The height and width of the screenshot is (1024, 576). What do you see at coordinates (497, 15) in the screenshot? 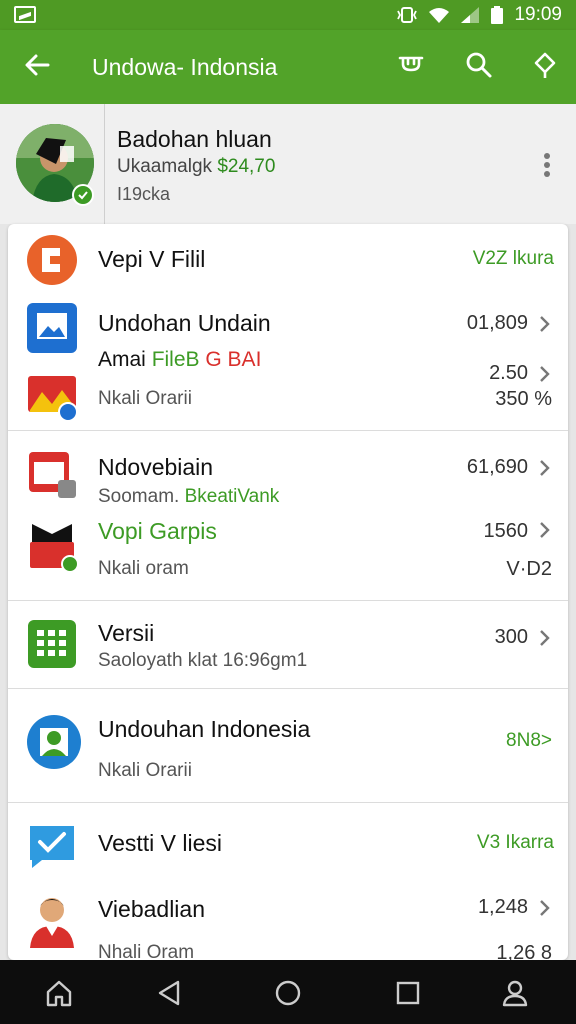
I see `battery-icon` at bounding box center [497, 15].